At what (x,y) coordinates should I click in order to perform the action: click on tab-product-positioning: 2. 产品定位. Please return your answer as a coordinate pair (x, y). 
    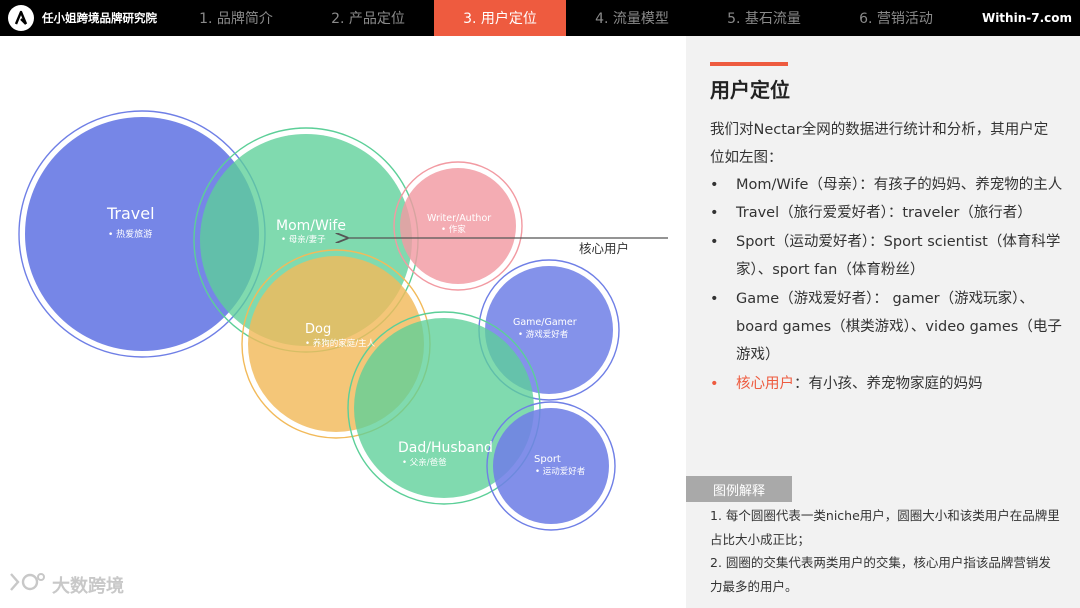
    Looking at the image, I should click on (368, 18).